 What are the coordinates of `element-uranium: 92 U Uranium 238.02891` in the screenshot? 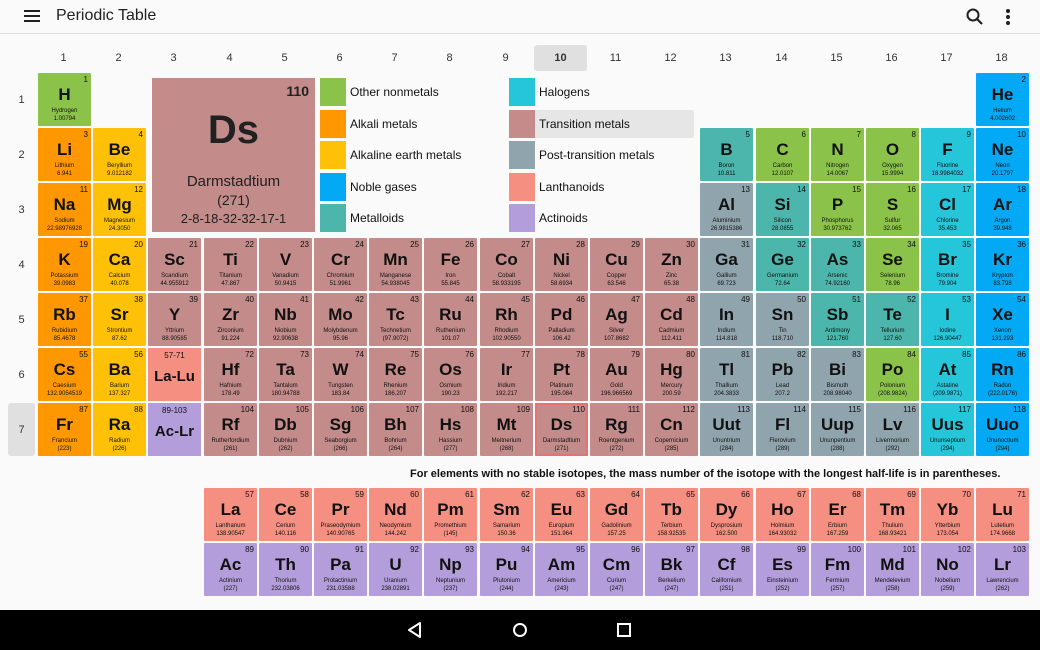 It's located at (395, 569).